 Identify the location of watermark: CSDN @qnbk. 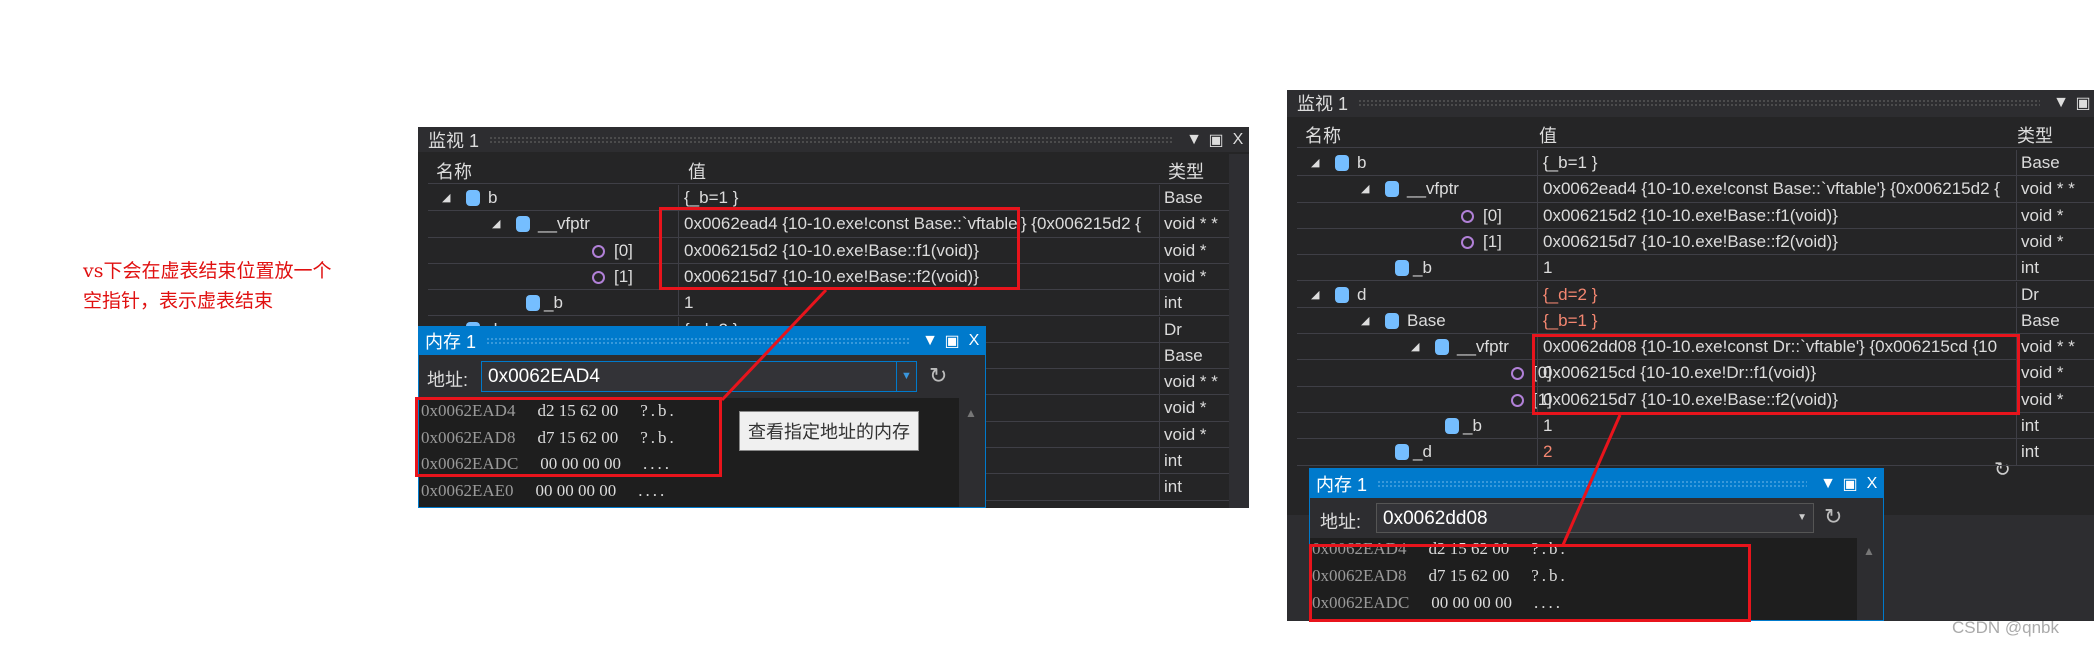
(2006, 627).